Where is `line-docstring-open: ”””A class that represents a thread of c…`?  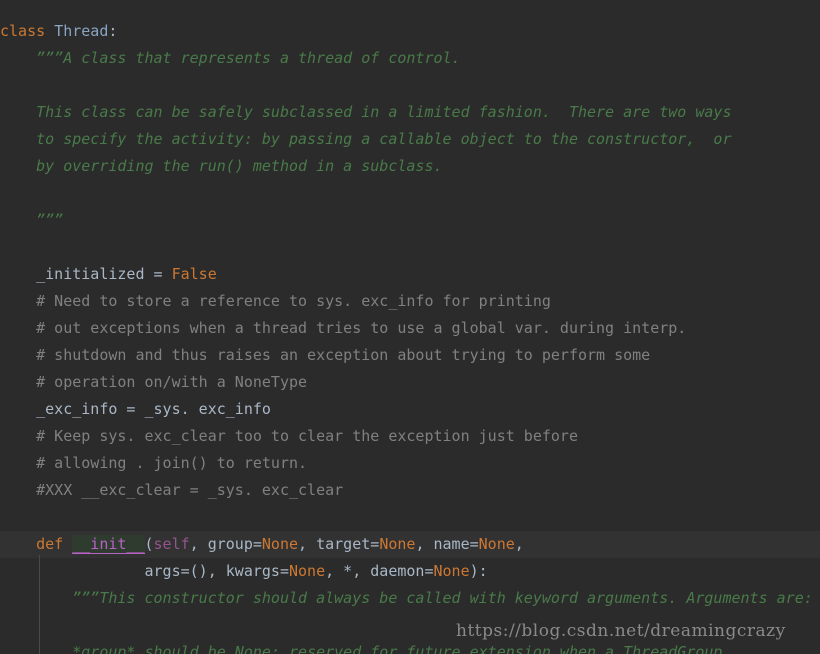 line-docstring-open: ”””A class that represents a thread of c… is located at coordinates (410, 58).